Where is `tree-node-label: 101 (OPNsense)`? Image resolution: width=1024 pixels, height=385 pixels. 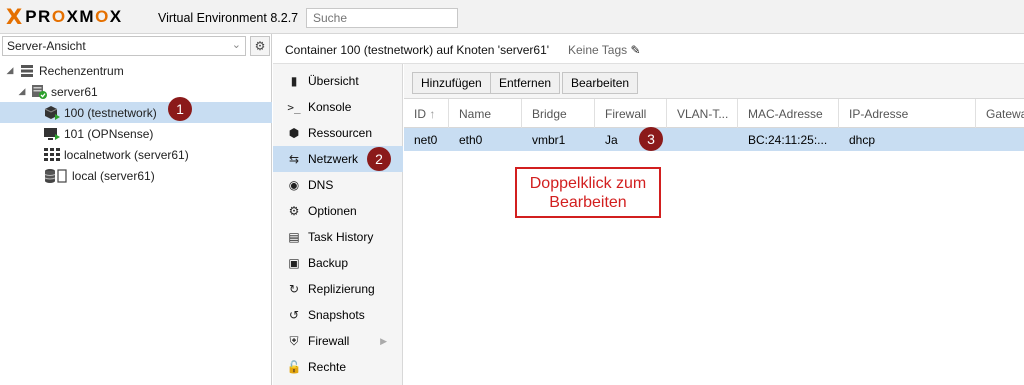
tree-node-label: 101 (OPNsense) is located at coordinates (109, 133).